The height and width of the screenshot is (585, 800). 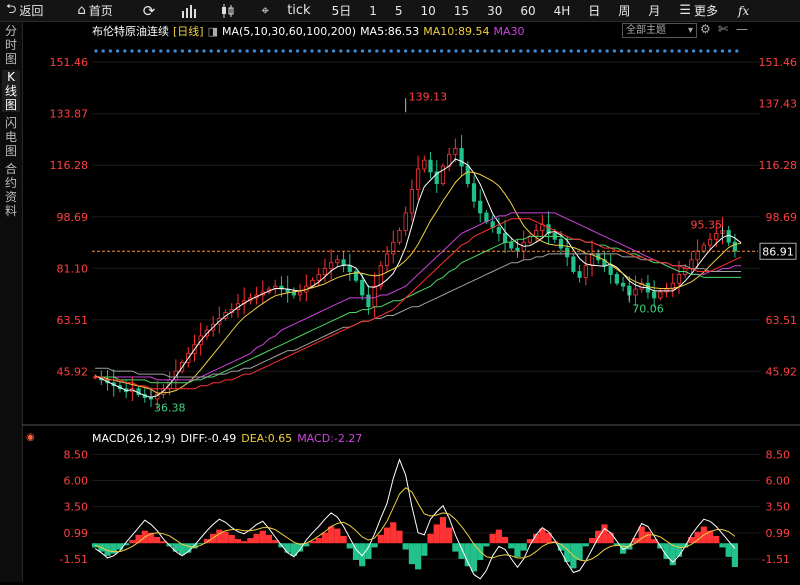 I want to click on theme-dropdown: 全部主题 ▾, so click(x=659, y=30).